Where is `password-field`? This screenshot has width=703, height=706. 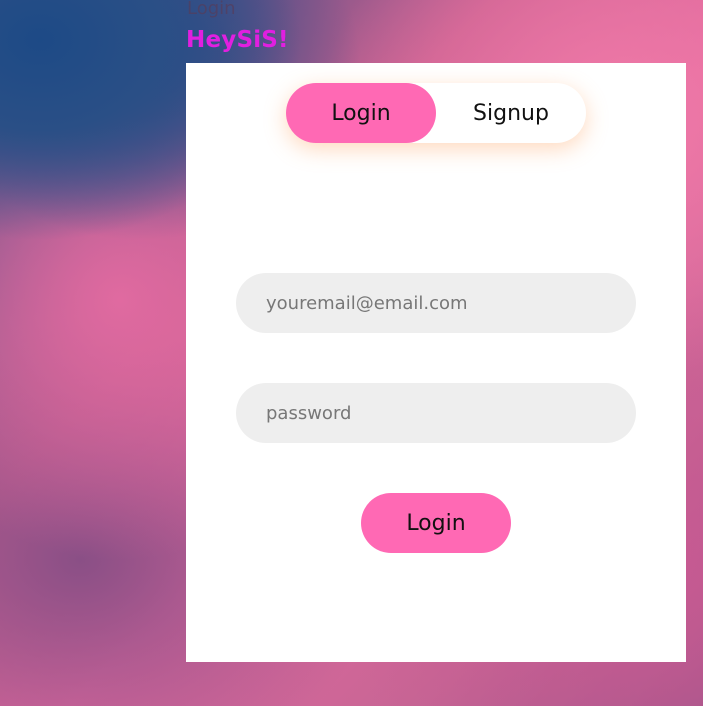 password-field is located at coordinates (436, 413).